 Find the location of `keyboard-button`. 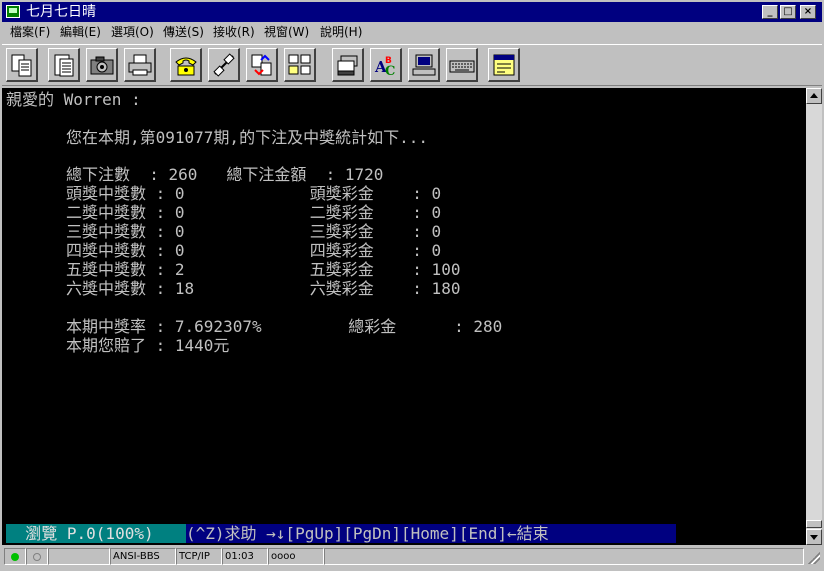

keyboard-button is located at coordinates (462, 65).